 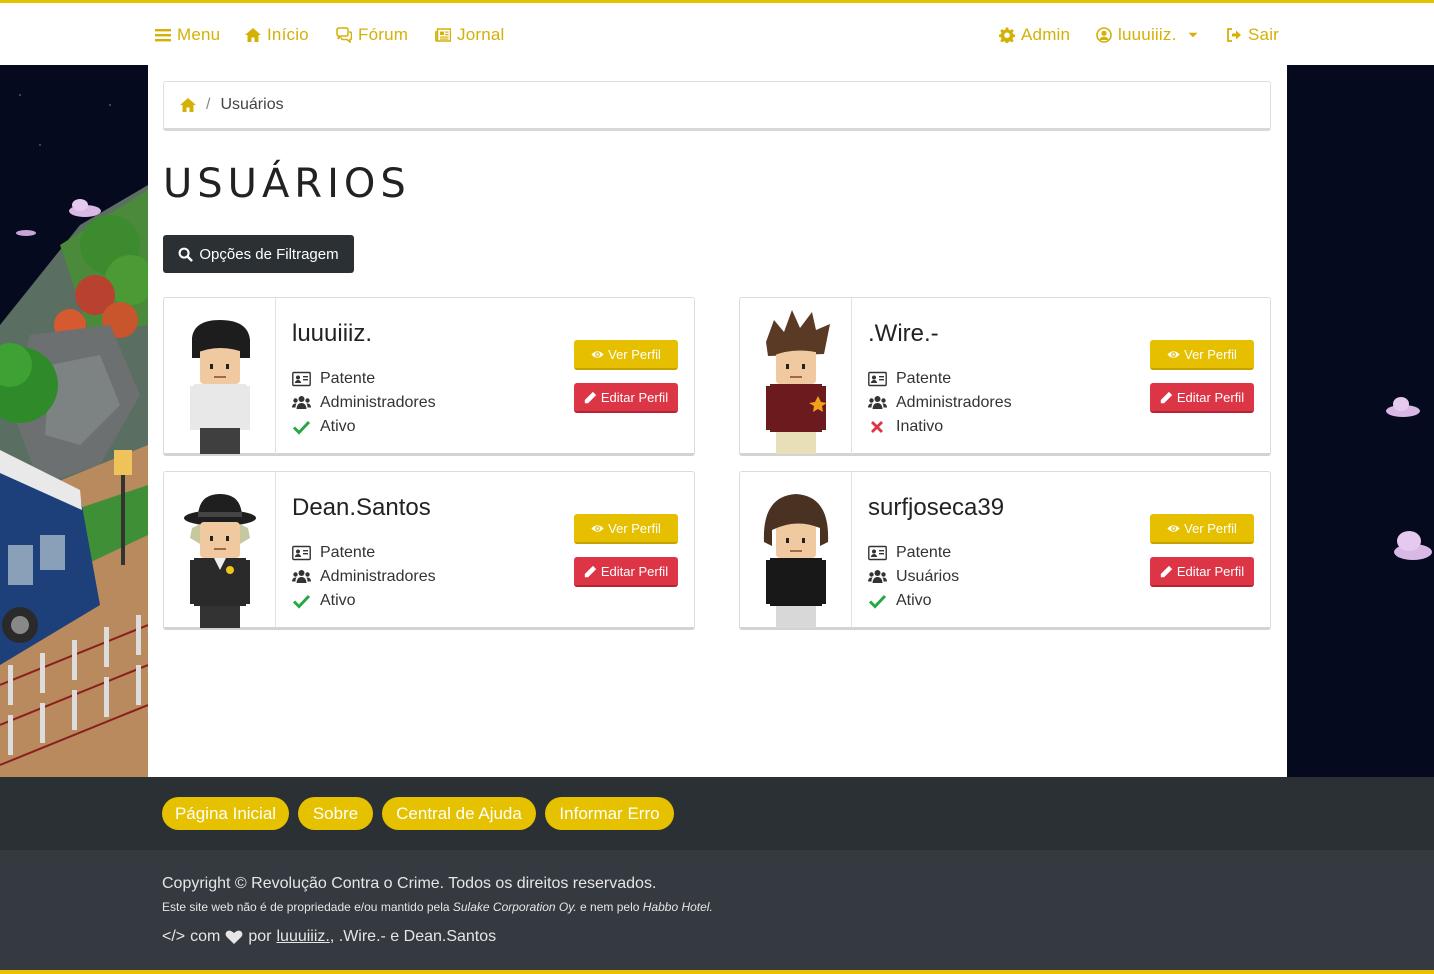 What do you see at coordinates (74, 435) in the screenshot?
I see `hotel-scene-illustration` at bounding box center [74, 435].